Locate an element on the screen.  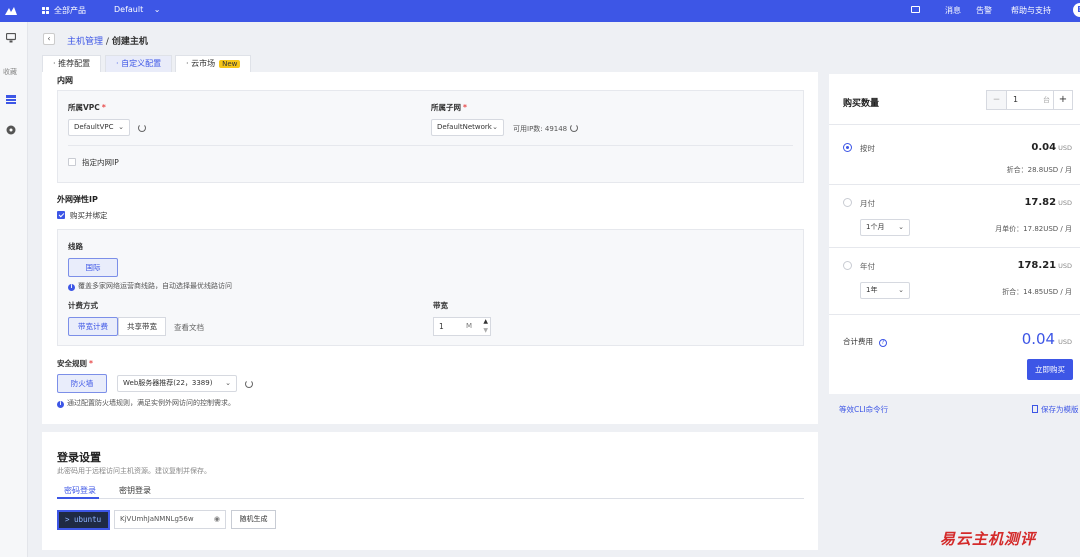
gauge-icon is located at coordinates (11, 130).